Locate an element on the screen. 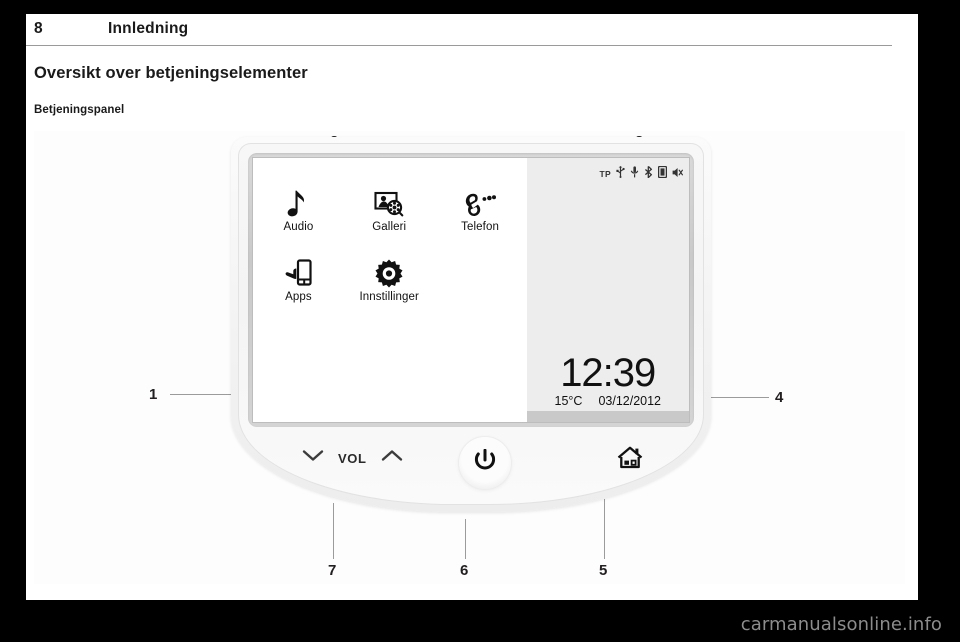  menu-tile-galleri: Galleri is located at coordinates (389, 209).